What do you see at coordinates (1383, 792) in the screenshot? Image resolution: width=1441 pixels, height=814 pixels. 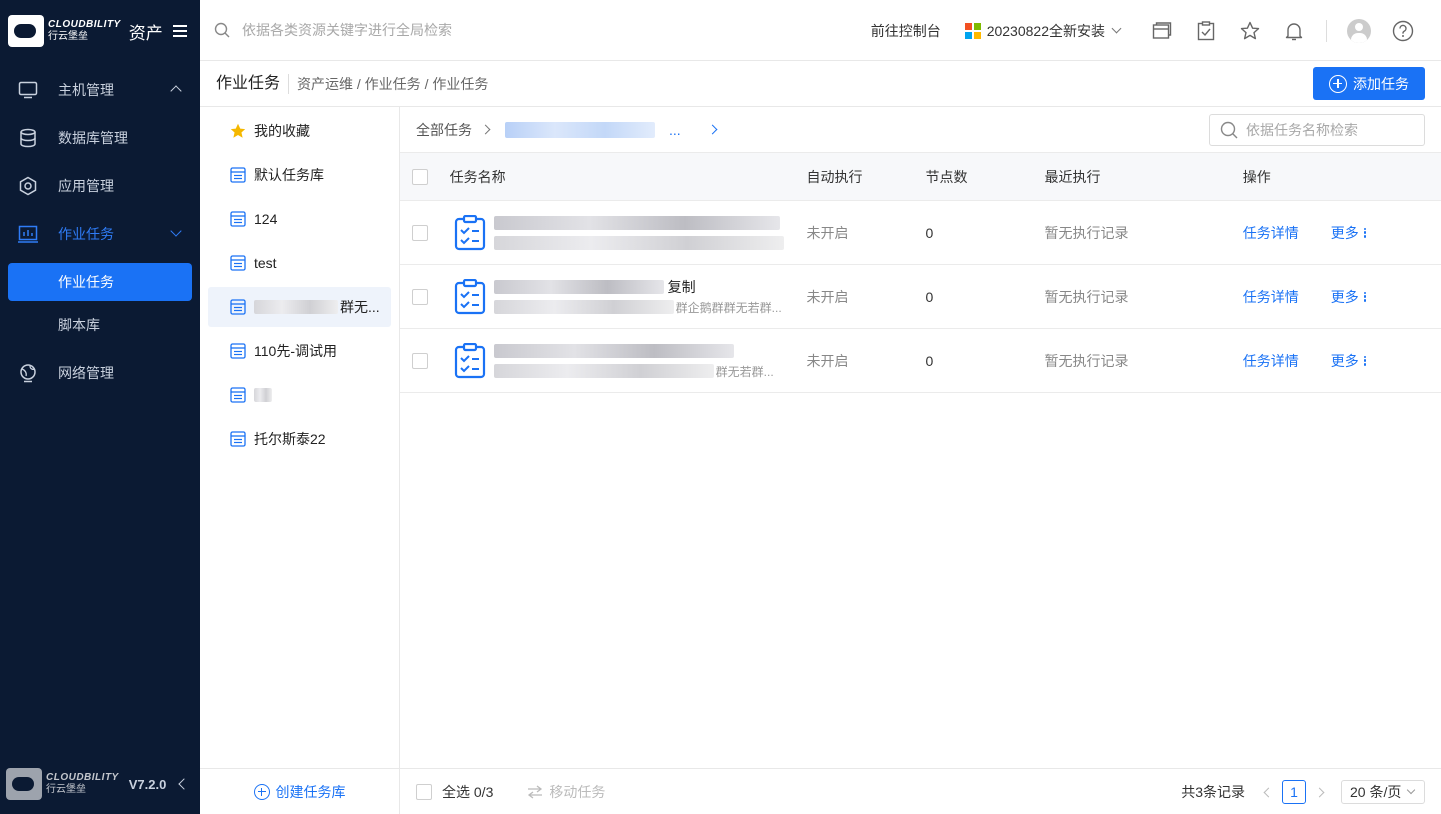 I see `page-size-select: 20 条/页` at bounding box center [1383, 792].